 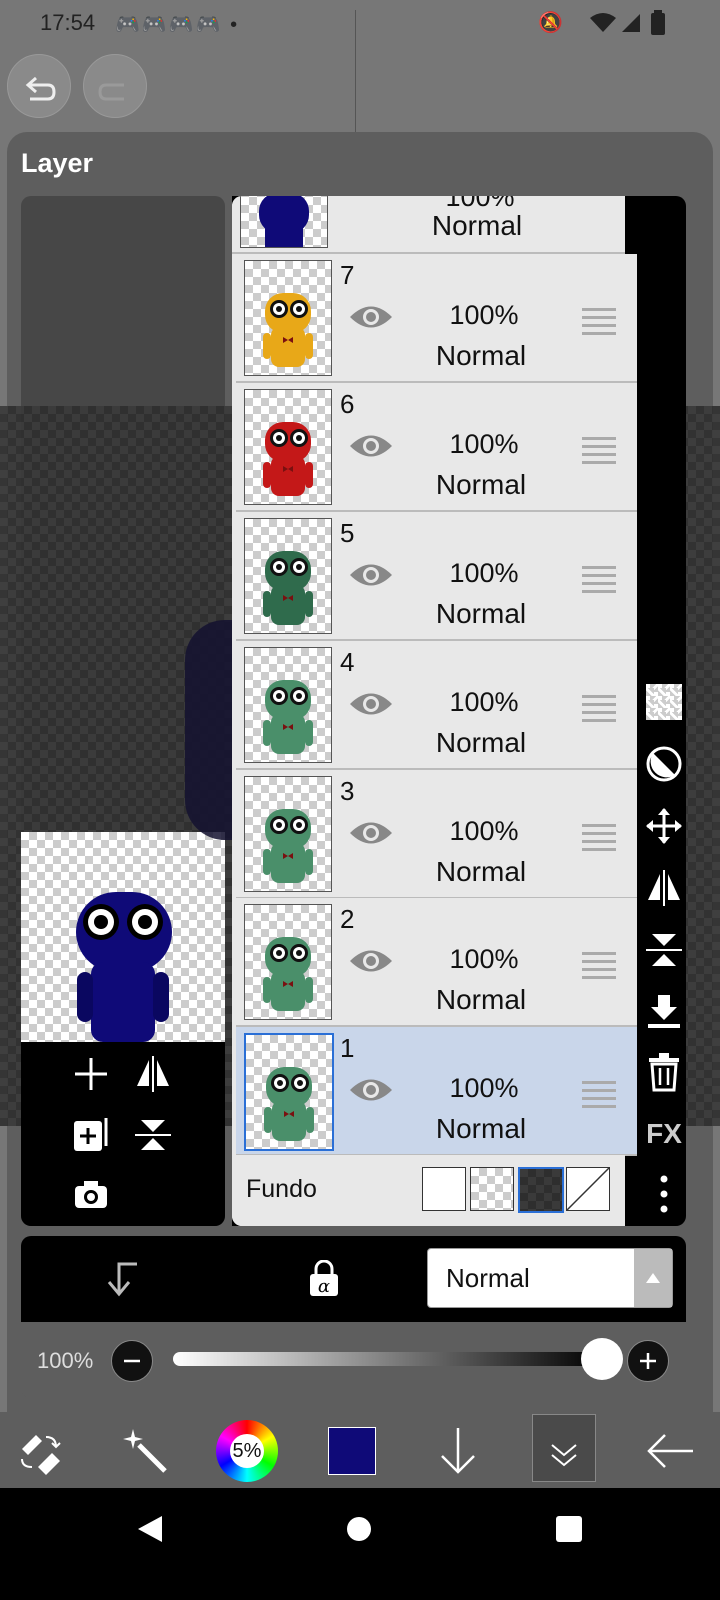 I want to click on background-none, so click(x=588, y=1189).